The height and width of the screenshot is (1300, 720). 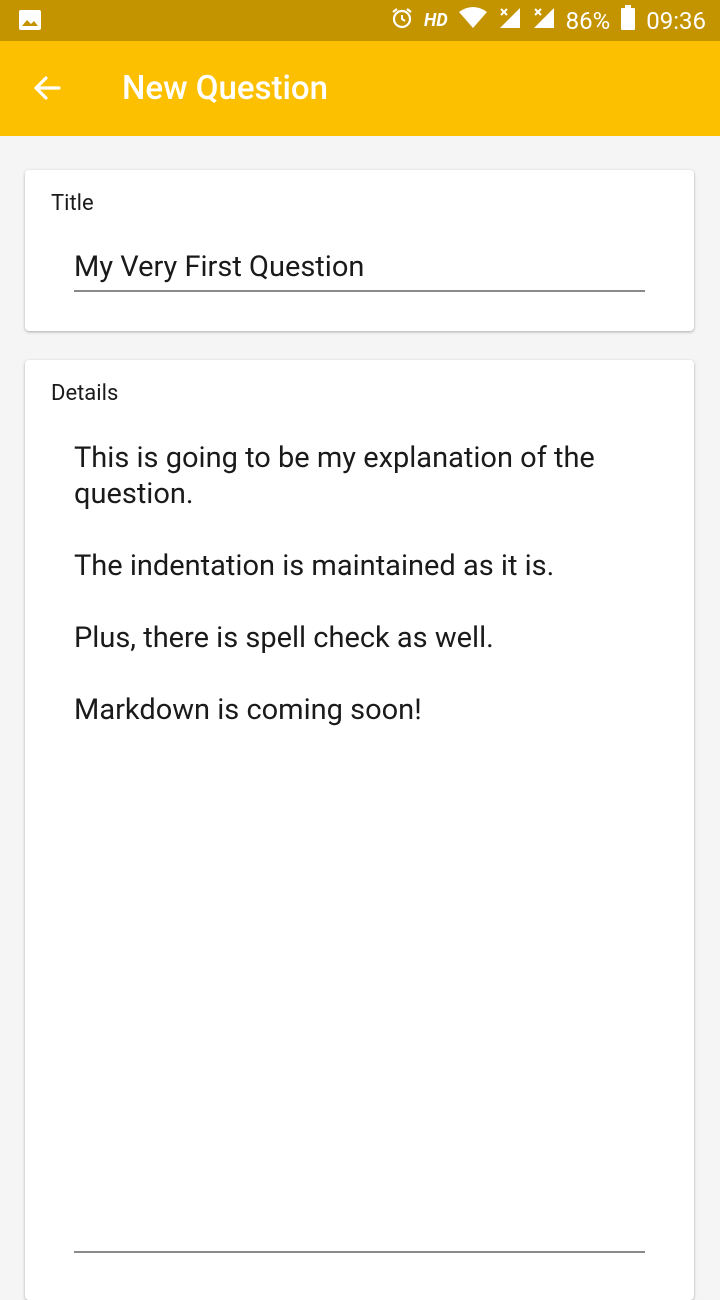 I want to click on page-title: New Question, so click(x=225, y=88).